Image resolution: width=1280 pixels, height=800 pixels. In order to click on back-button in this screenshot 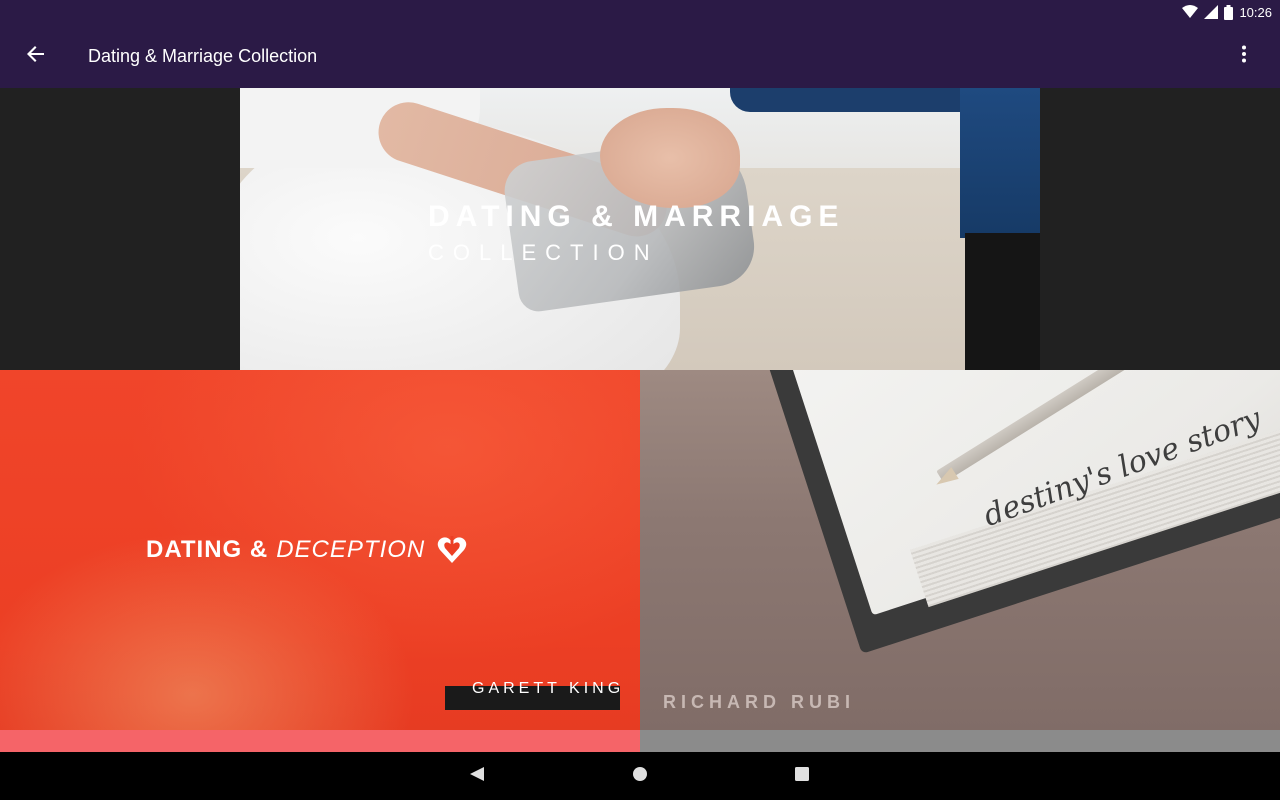, I will do `click(36, 56)`.